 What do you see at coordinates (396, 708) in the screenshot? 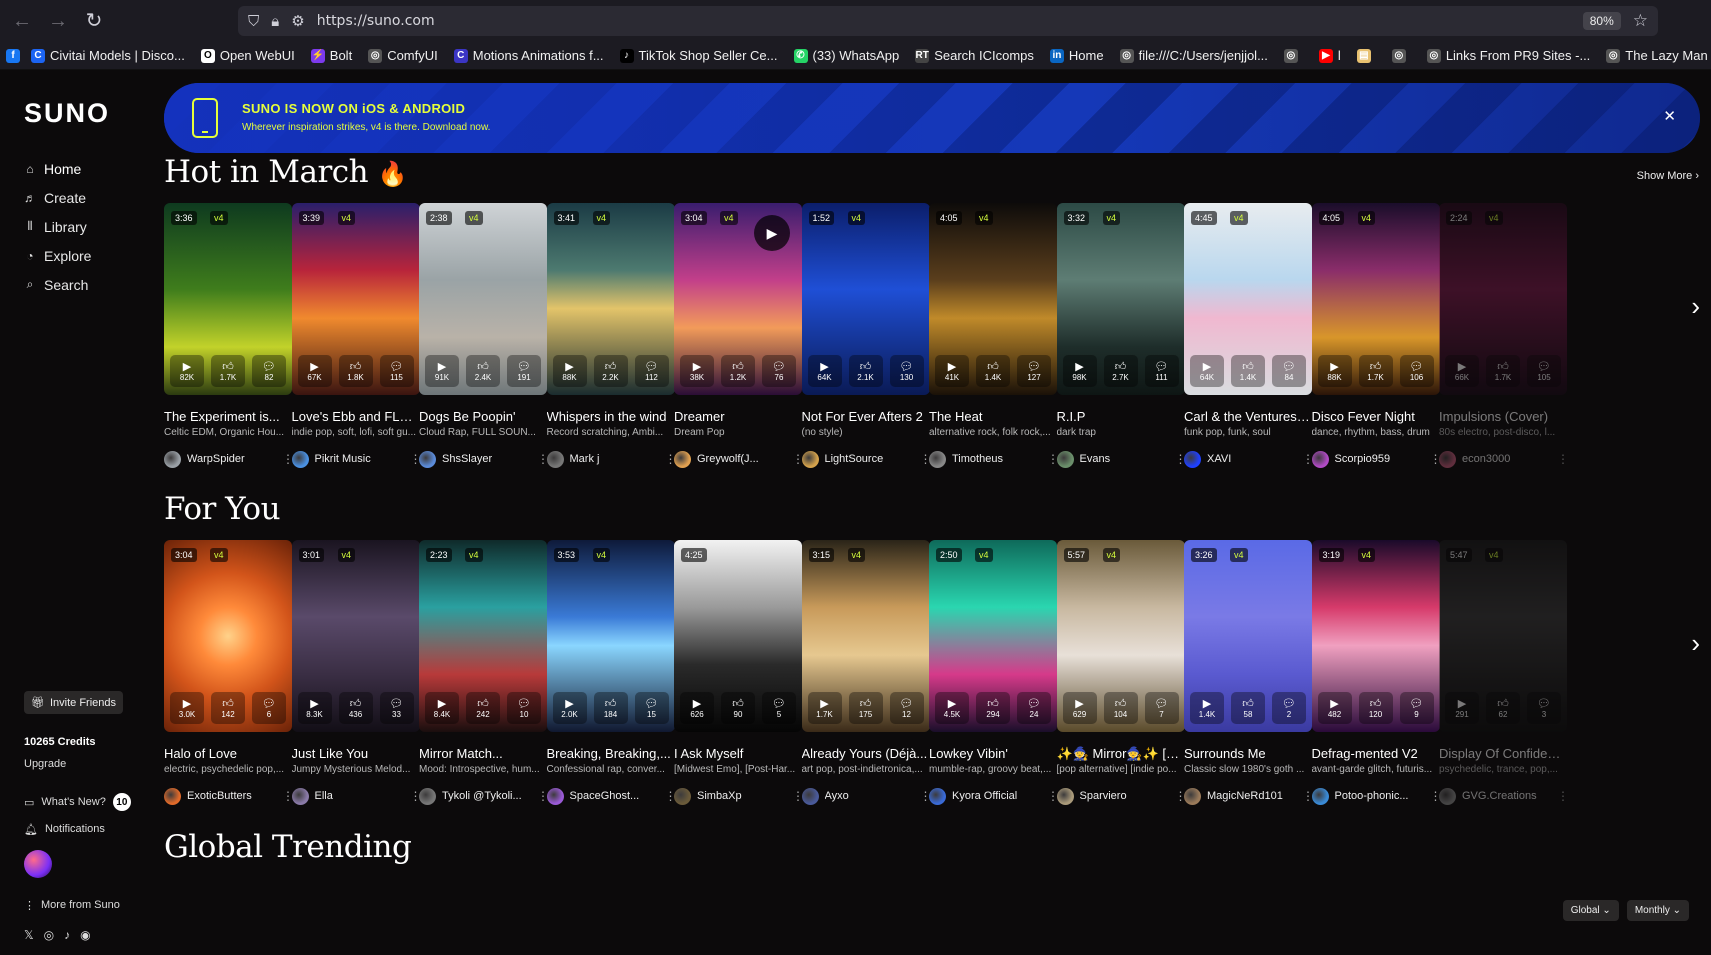
I see `comment-count-button: 💬︎ 33` at bounding box center [396, 708].